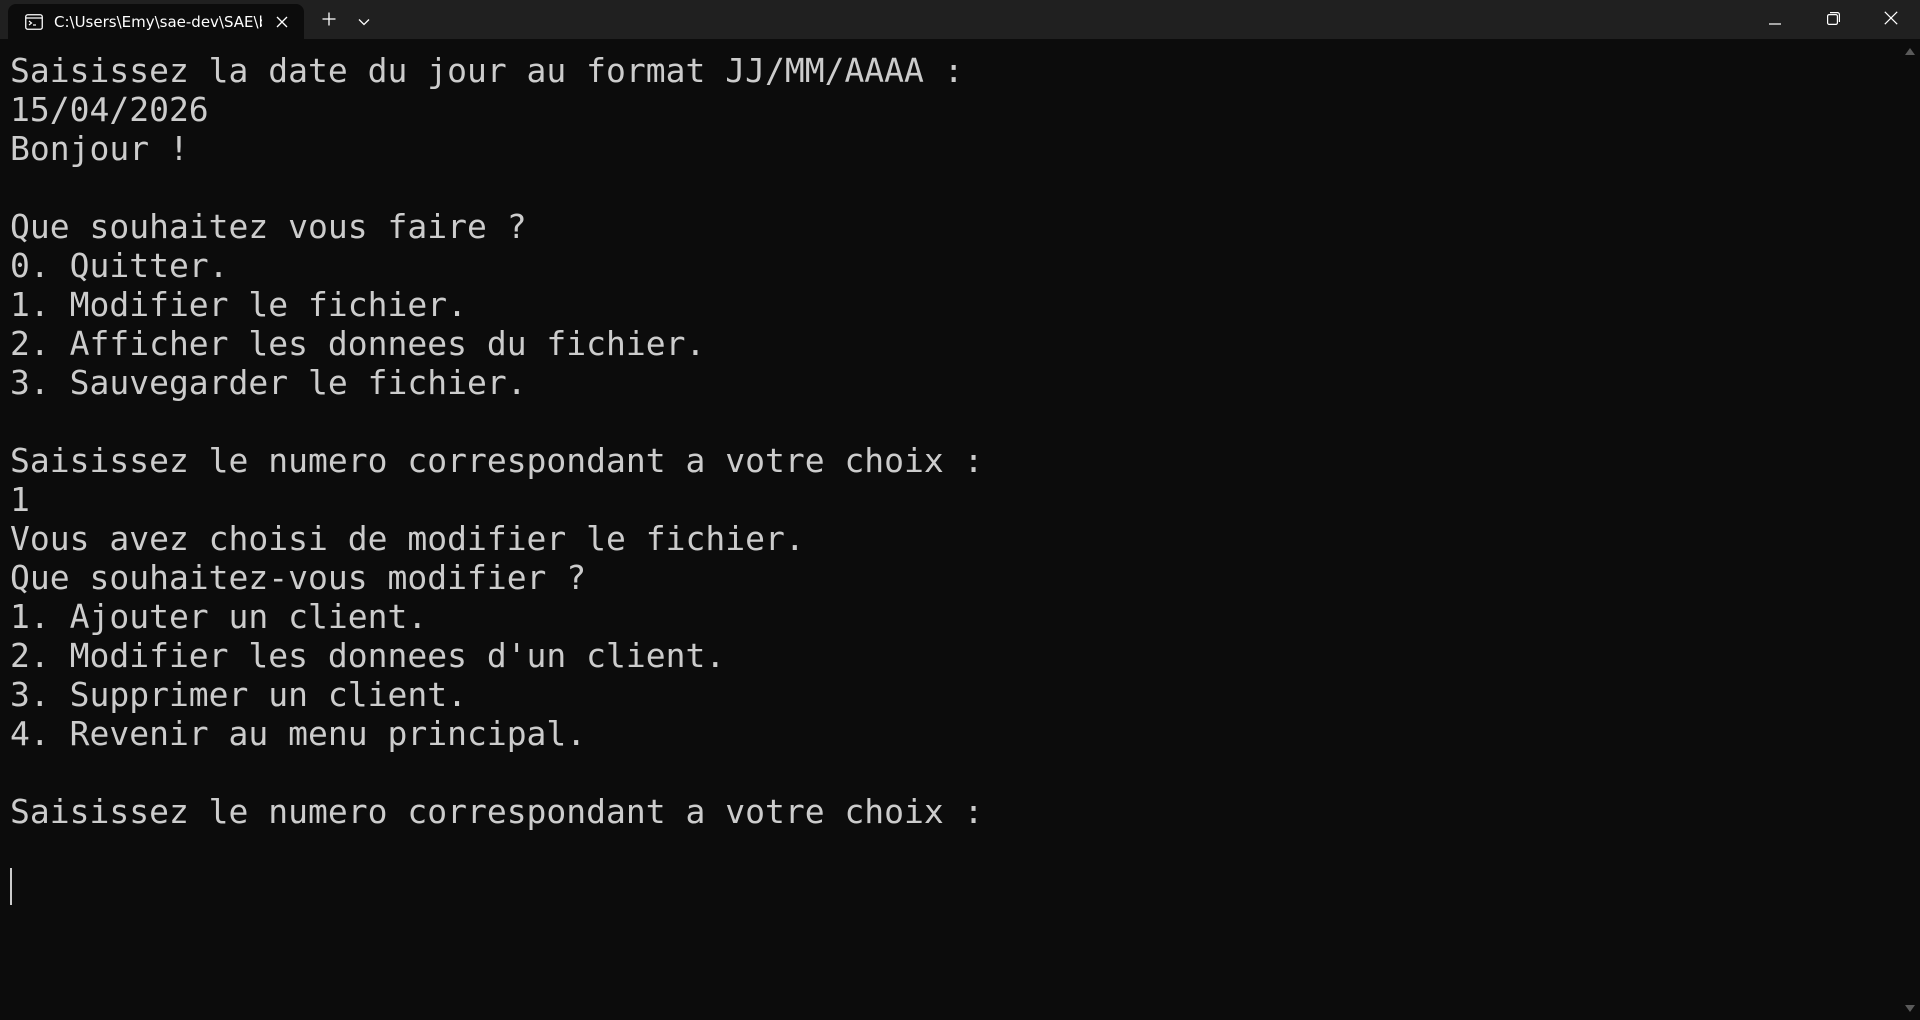 This screenshot has height=1020, width=1920. What do you see at coordinates (238, 304) in the screenshot?
I see `terminal-line: 1. Modifier le fichier.` at bounding box center [238, 304].